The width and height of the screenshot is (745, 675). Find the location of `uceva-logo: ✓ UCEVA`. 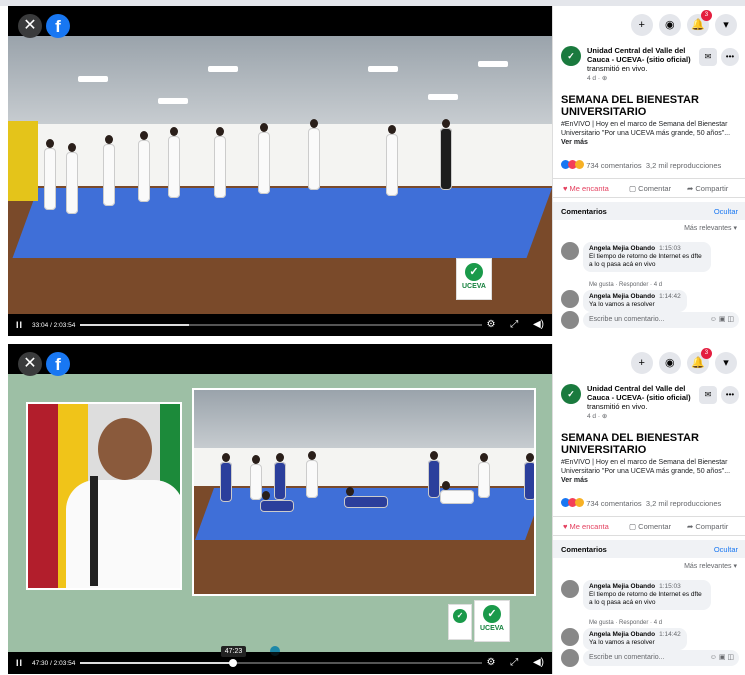

uceva-logo: ✓ UCEVA is located at coordinates (492, 621).